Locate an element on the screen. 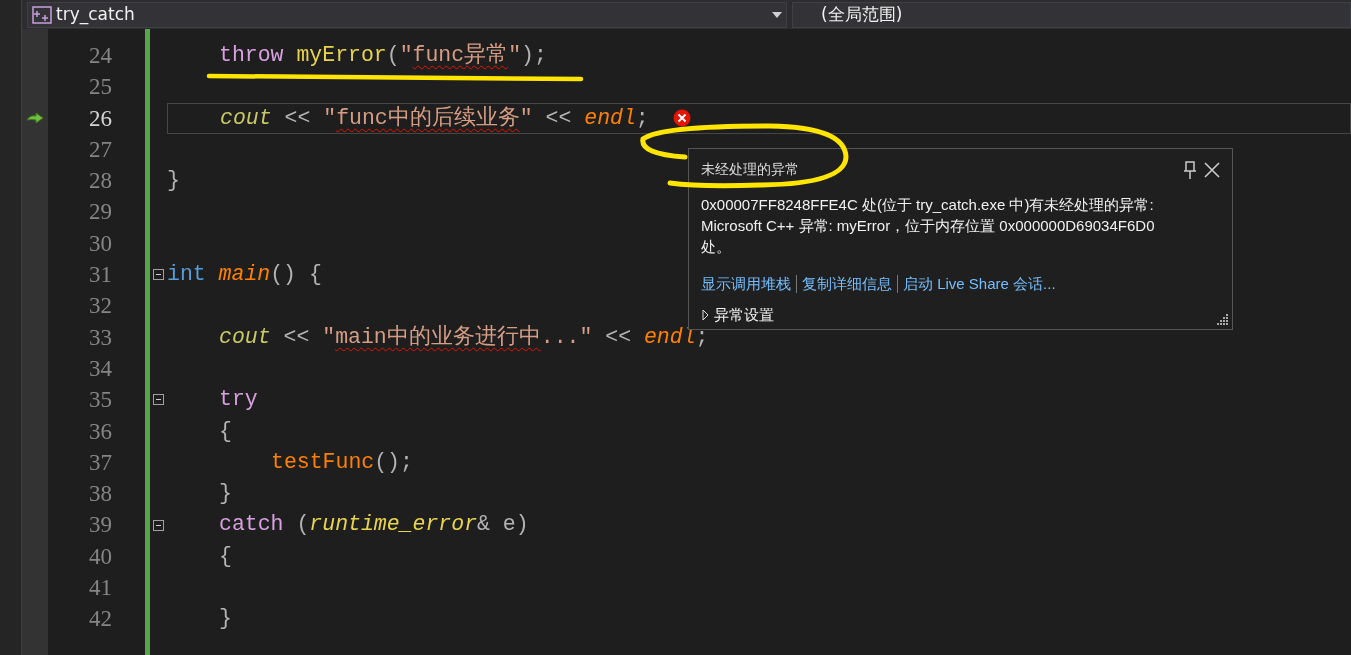 This screenshot has width=1351, height=655. line-number: 41 is located at coordinates (100, 588).